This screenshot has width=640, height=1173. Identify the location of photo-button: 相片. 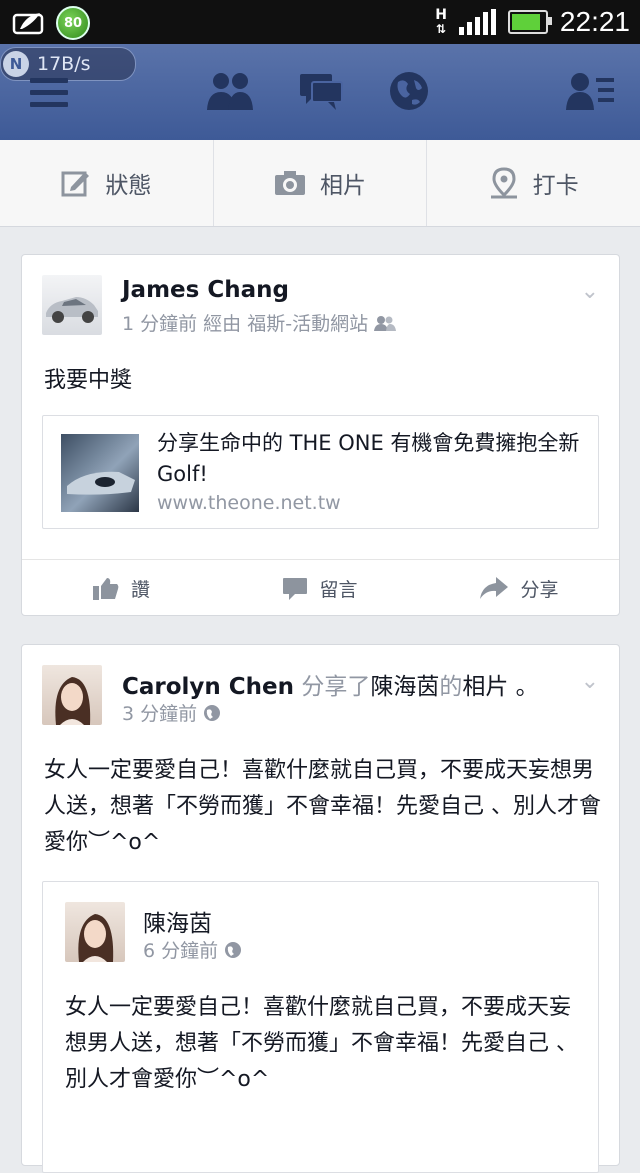
(319, 183).